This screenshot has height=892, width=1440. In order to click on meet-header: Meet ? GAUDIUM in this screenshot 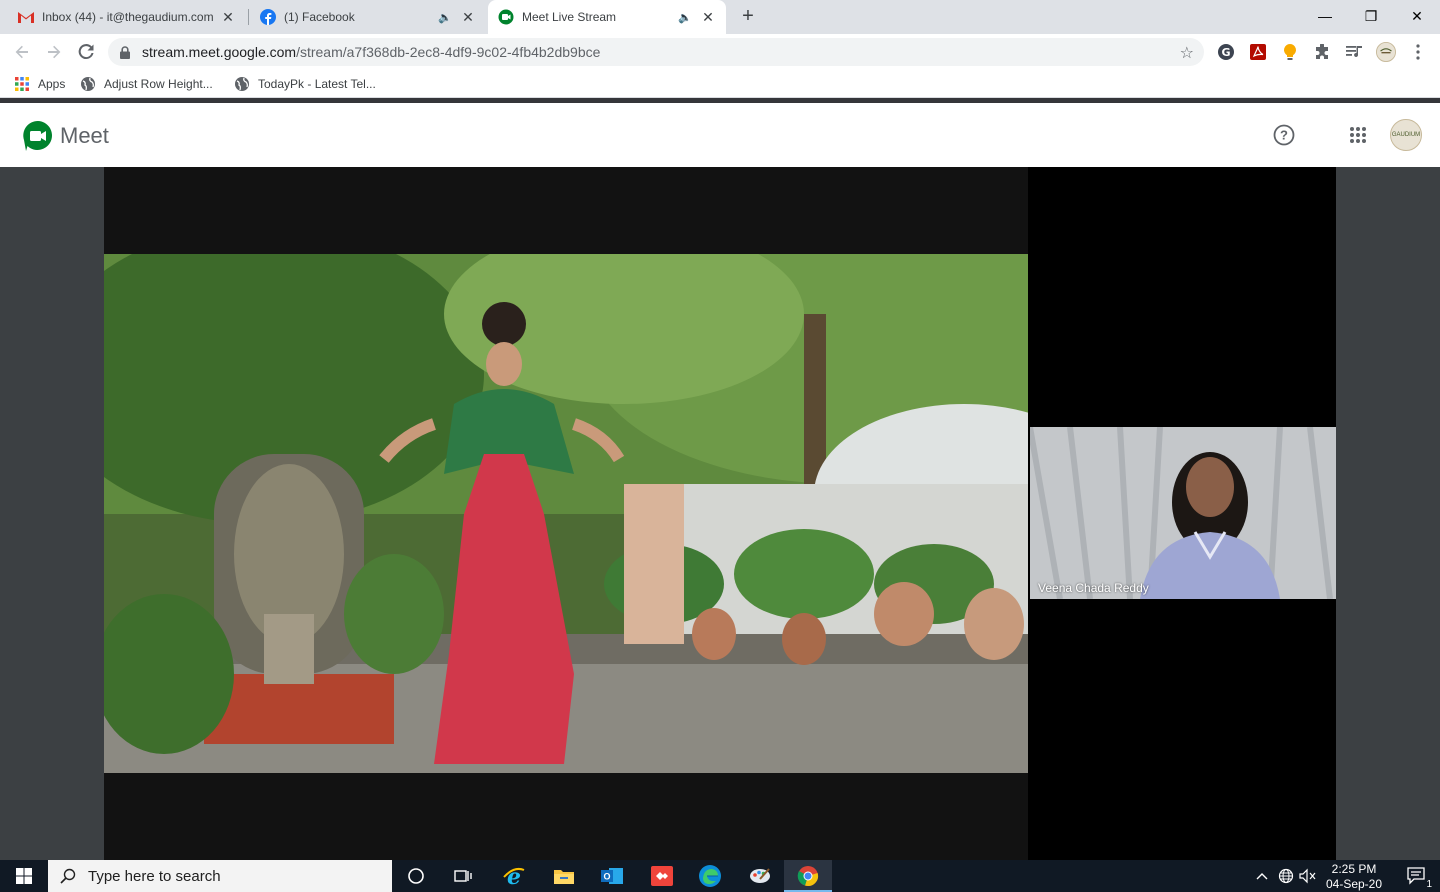, I will do `click(720, 135)`.